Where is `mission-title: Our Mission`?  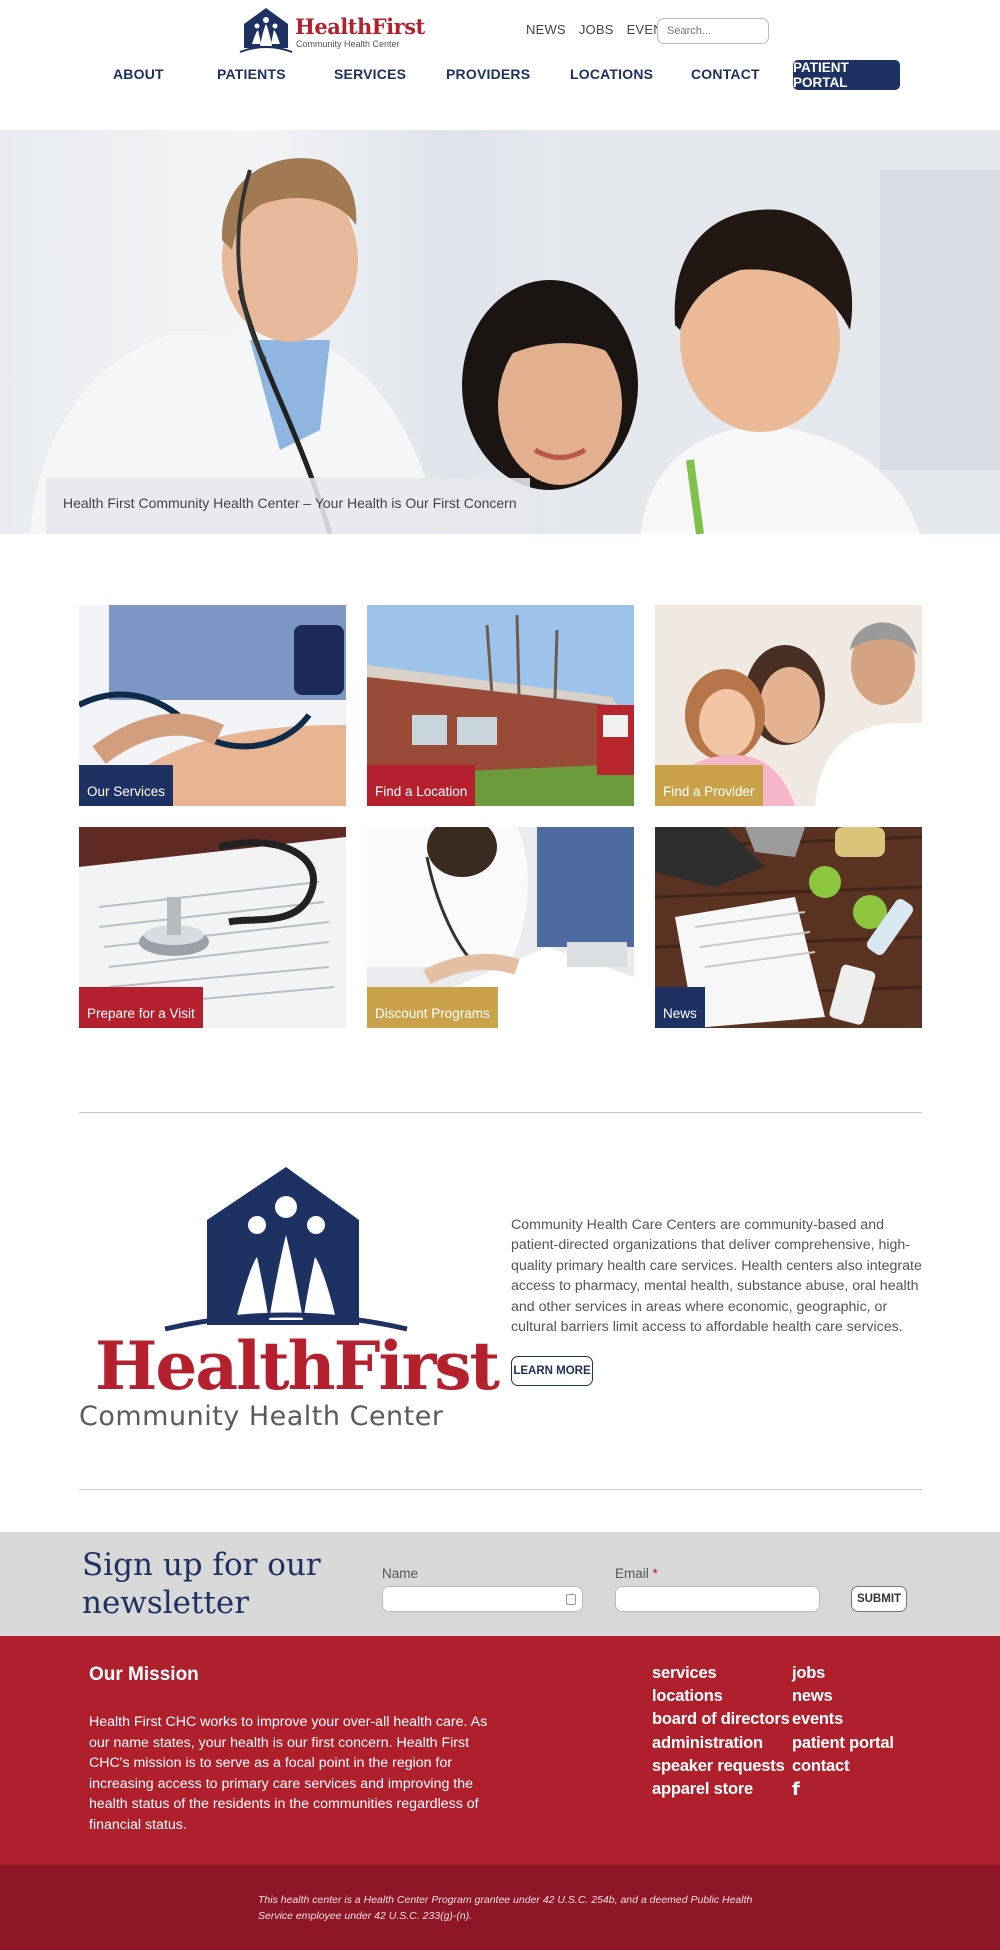
mission-title: Our Mission is located at coordinates (144, 1674).